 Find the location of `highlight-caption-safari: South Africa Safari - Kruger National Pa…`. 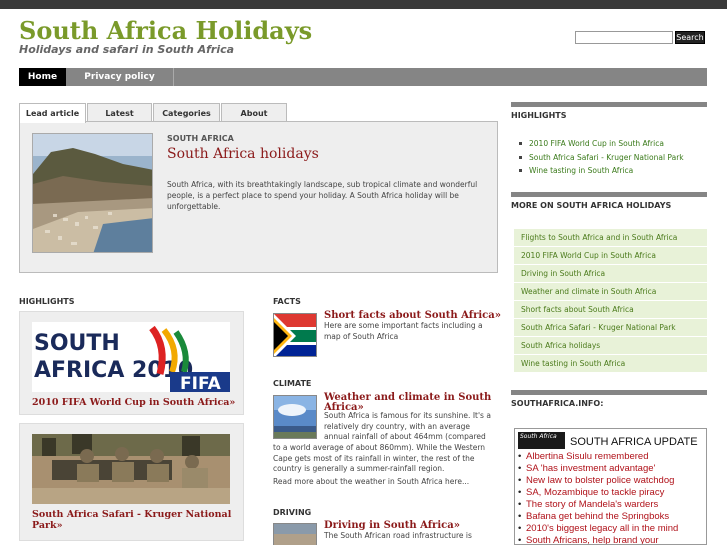

highlight-caption-safari: South Africa Safari - Kruger National Pa… is located at coordinates (132, 520).